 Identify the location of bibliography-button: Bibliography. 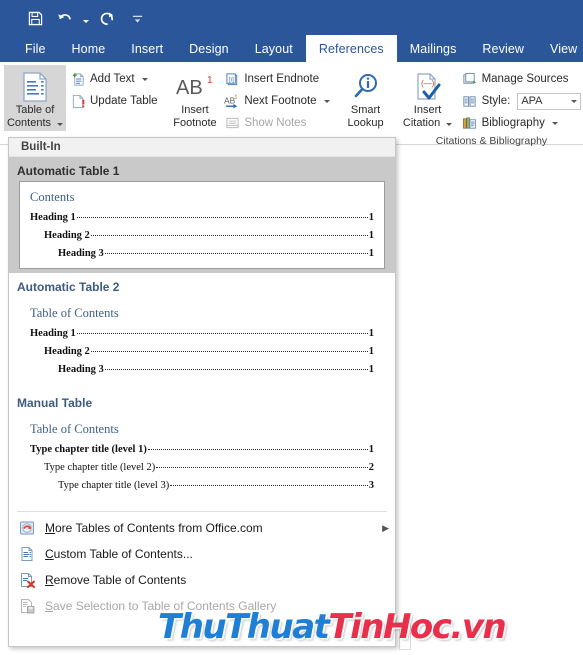
(520, 123).